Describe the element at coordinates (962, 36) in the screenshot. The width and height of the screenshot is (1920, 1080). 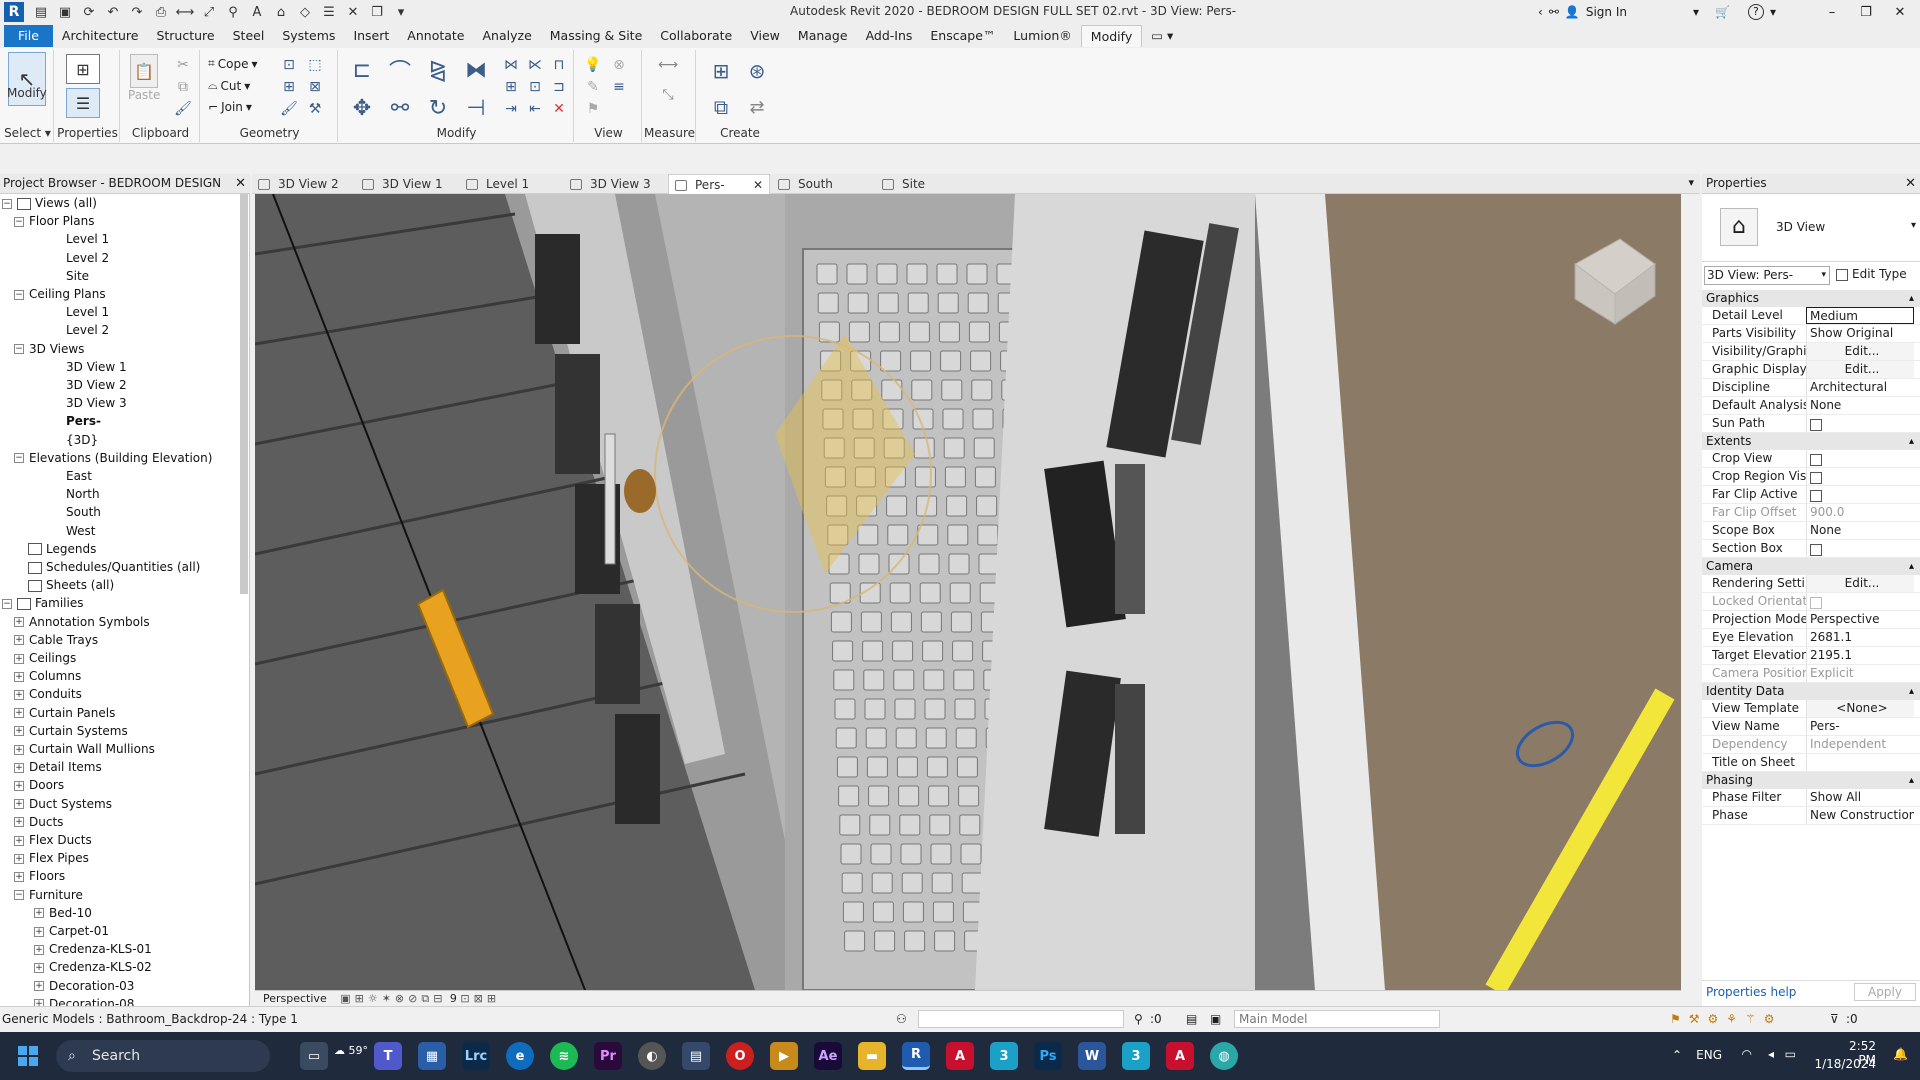
I see `tab-enscape: Enscape™` at that location.